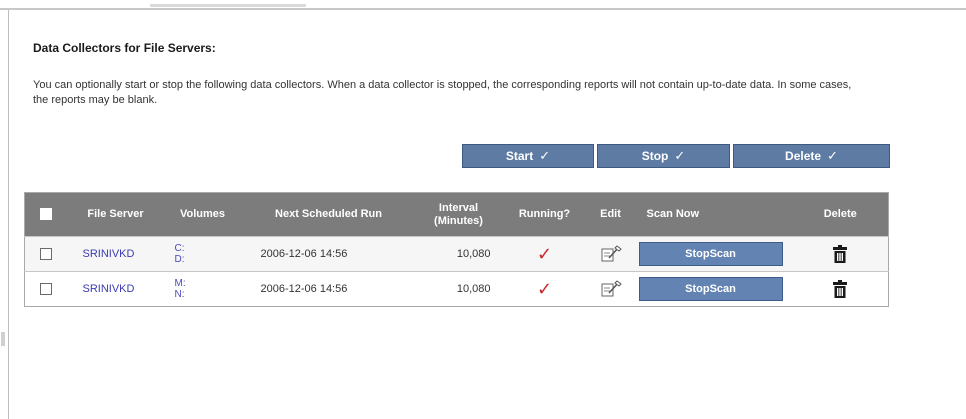 This screenshot has height=419, width=966. Describe the element at coordinates (228, 5) in the screenshot. I see `top-tab-indicator` at that location.